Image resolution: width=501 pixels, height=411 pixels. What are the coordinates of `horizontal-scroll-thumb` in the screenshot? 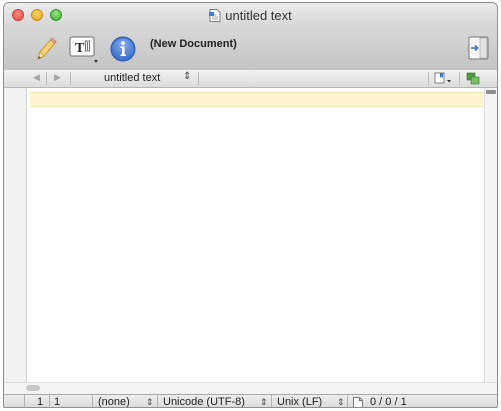 It's located at (33, 388).